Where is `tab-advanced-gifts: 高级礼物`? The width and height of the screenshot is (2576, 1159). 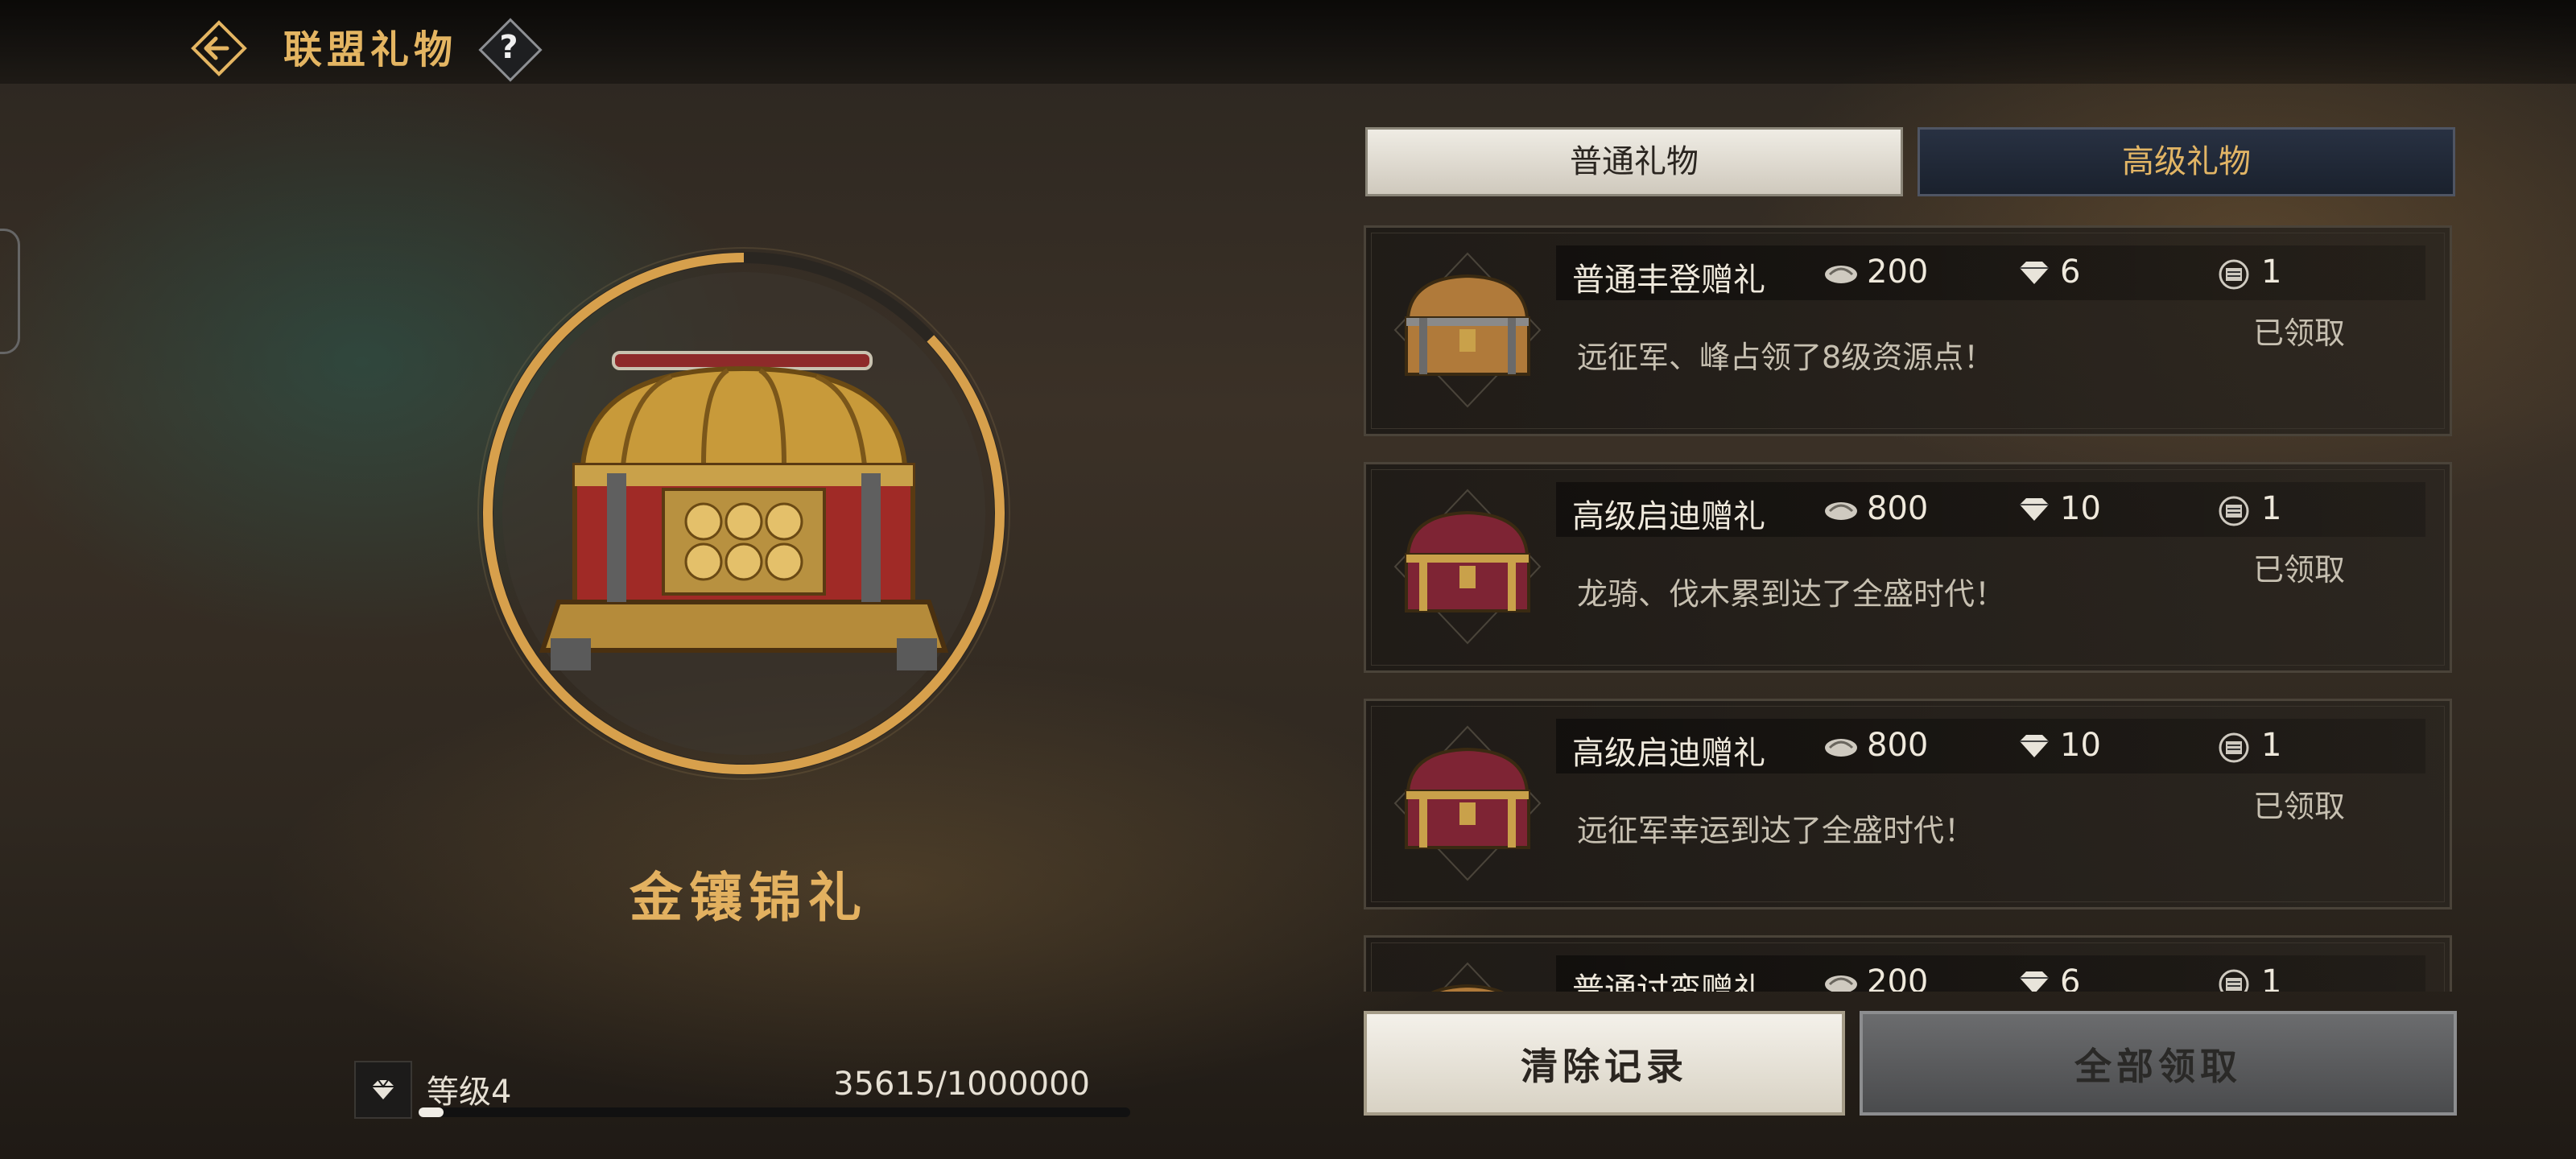
tab-advanced-gifts: 高级礼物 is located at coordinates (2186, 161).